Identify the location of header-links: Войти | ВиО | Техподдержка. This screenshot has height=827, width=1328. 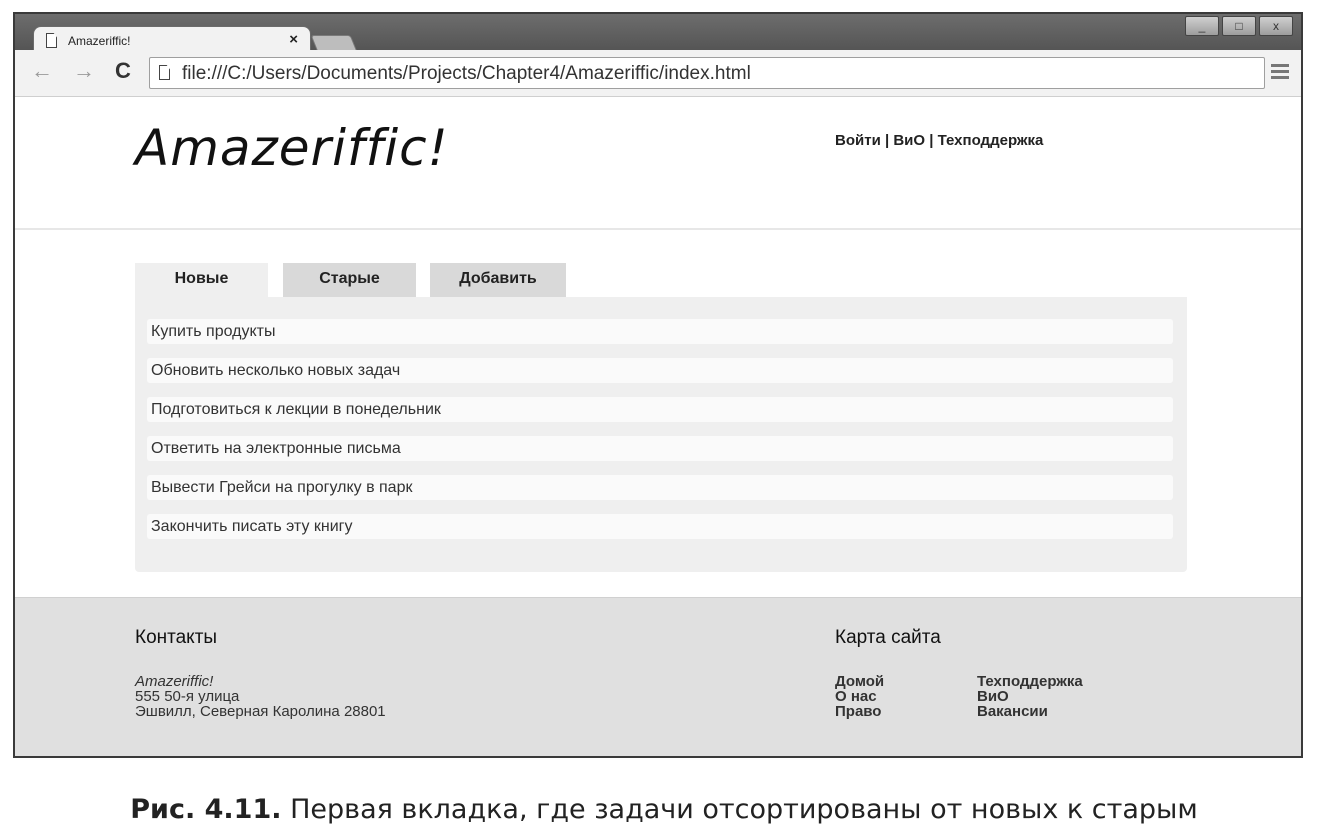
(939, 140).